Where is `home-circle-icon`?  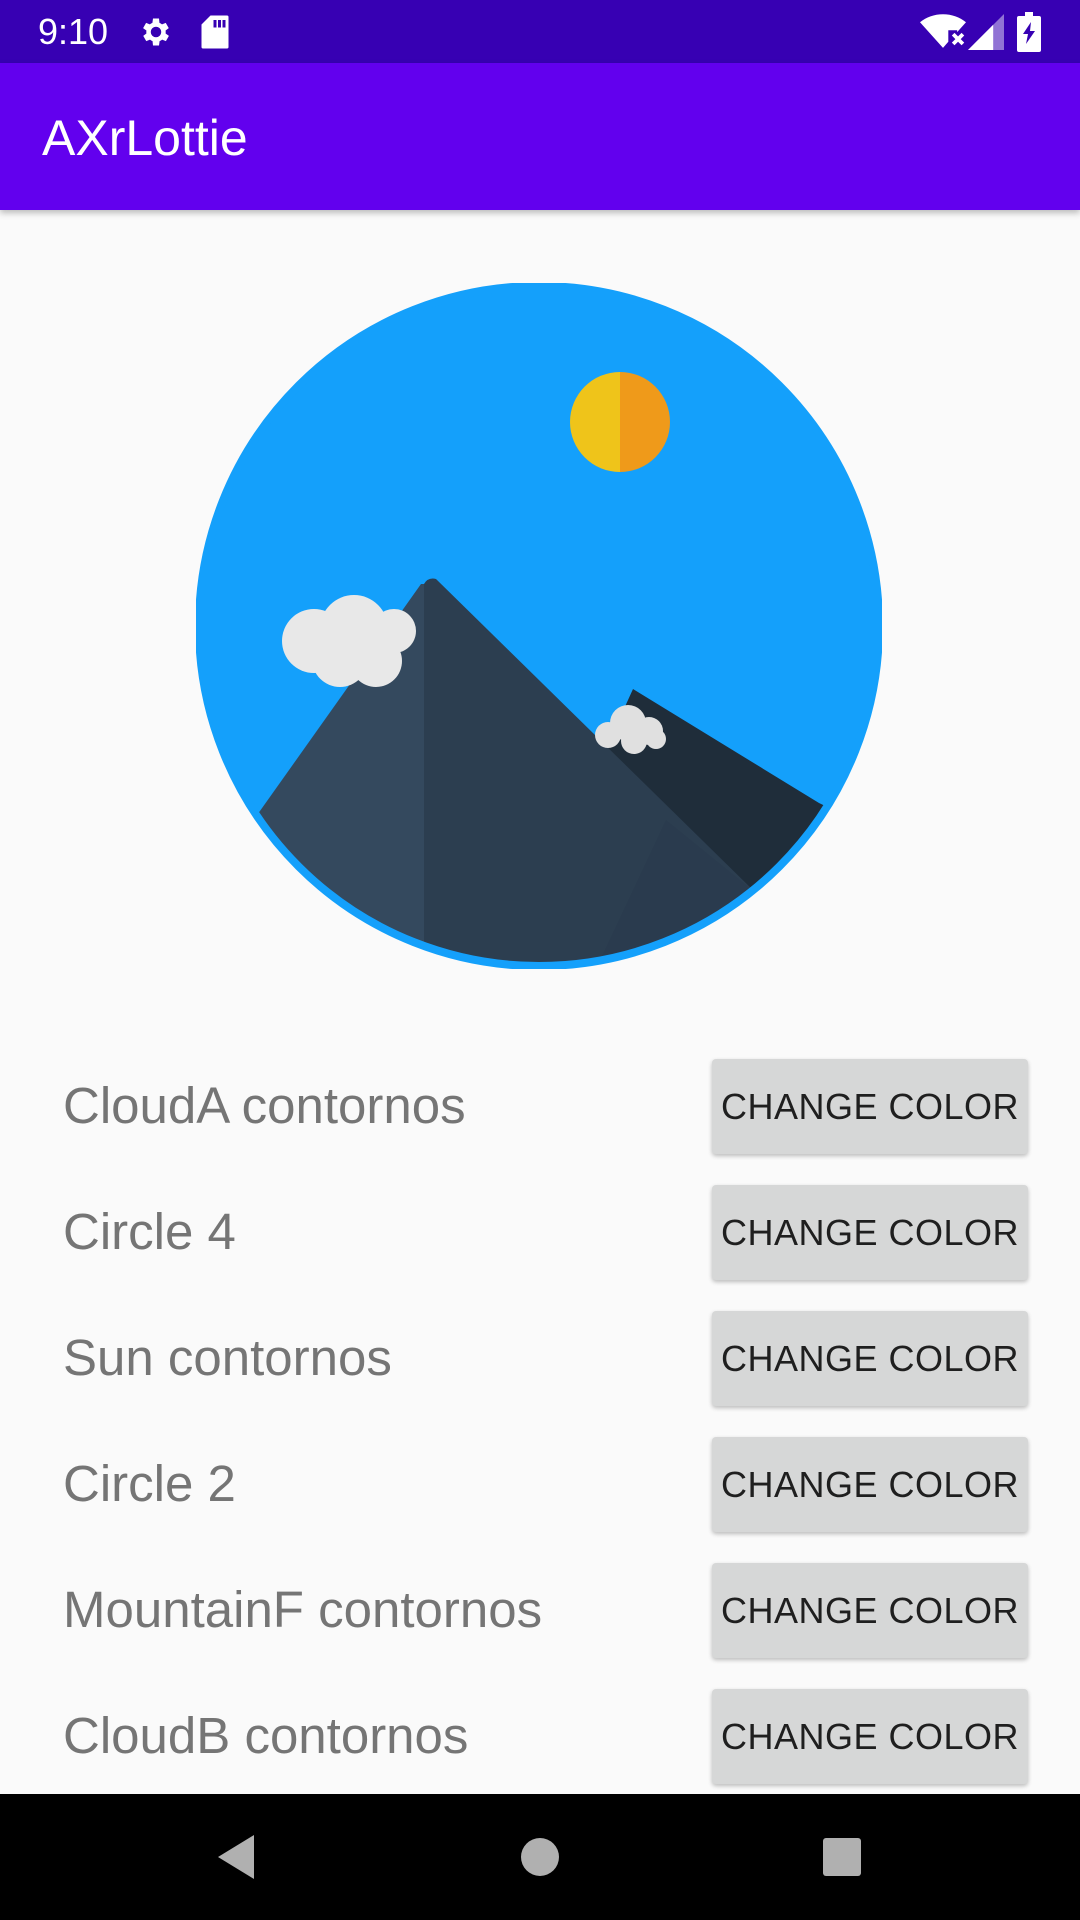 home-circle-icon is located at coordinates (540, 1857).